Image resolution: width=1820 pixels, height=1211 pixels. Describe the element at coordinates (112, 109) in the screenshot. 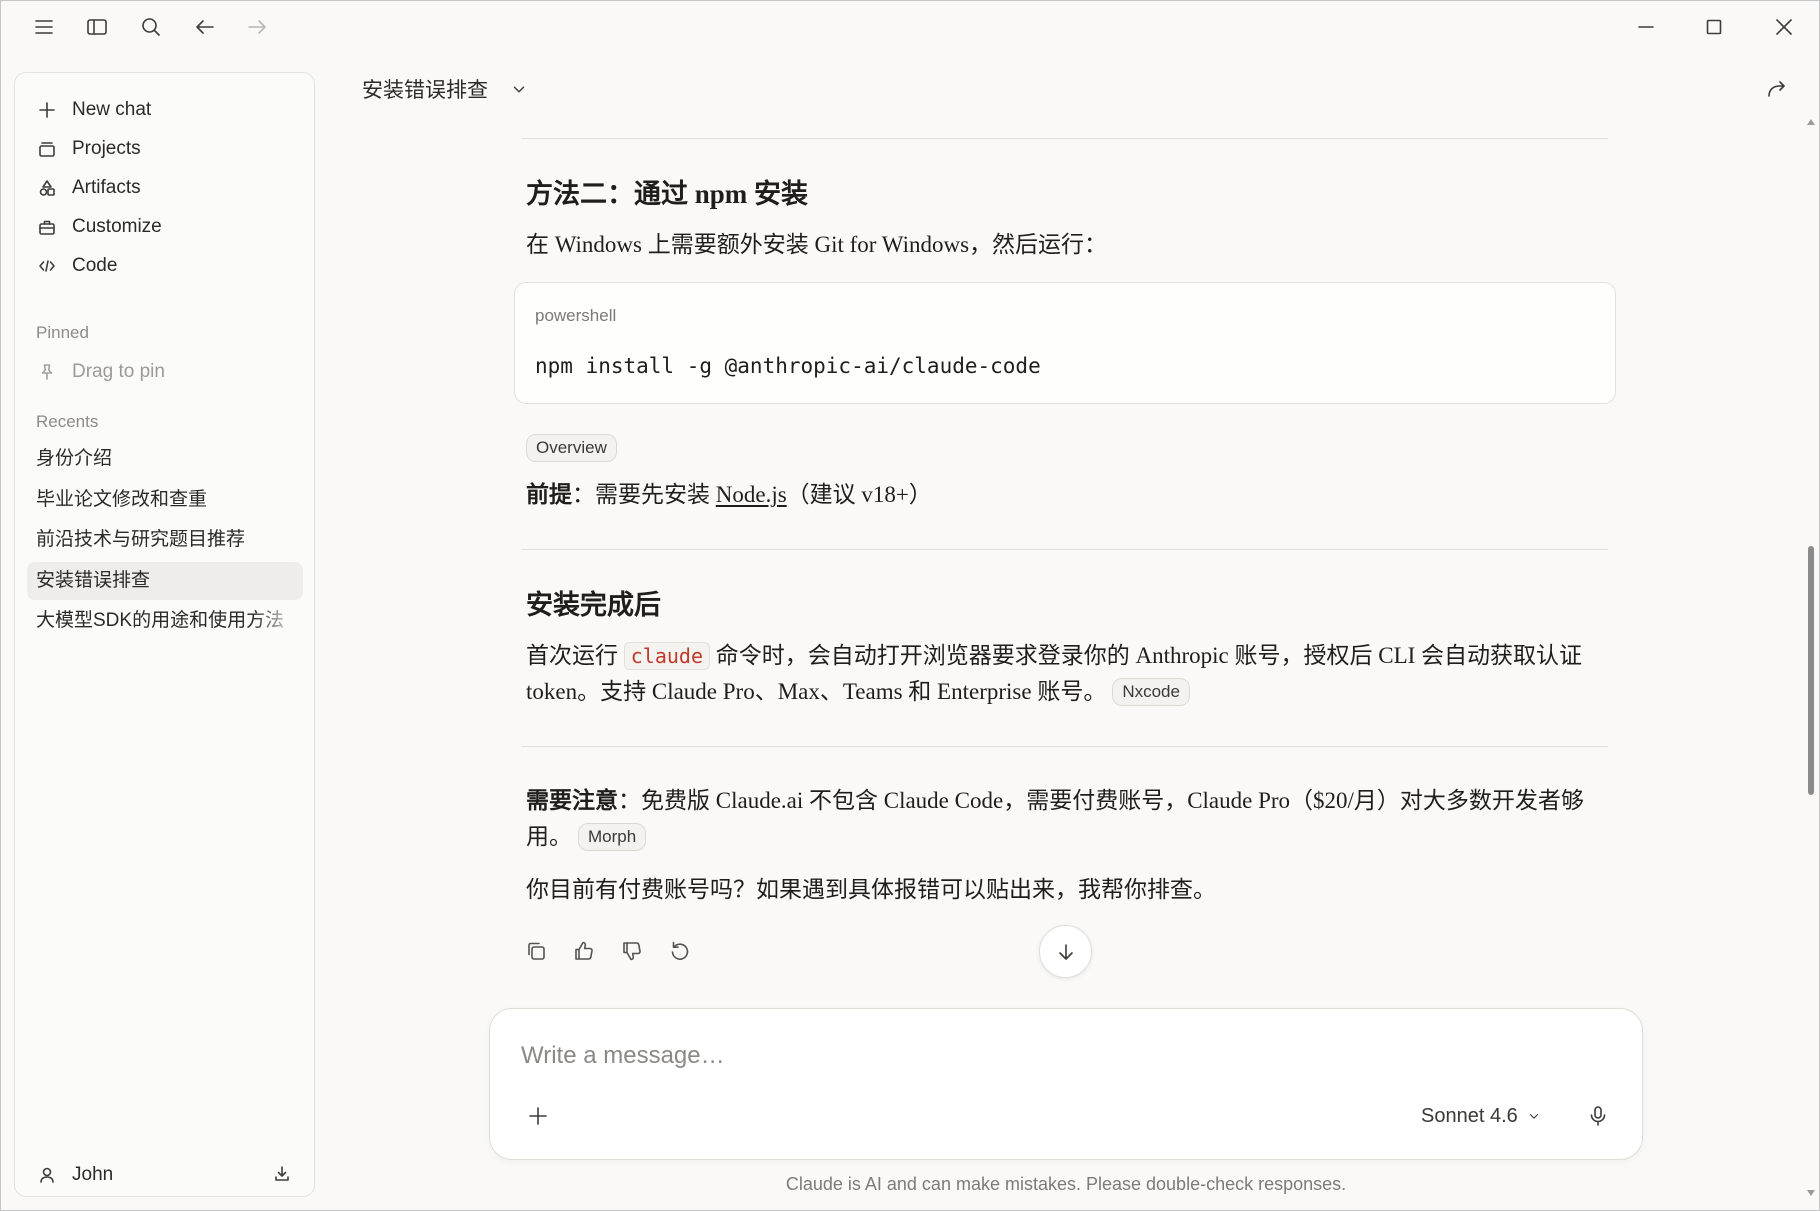

I see `nav-label: New chat` at that location.